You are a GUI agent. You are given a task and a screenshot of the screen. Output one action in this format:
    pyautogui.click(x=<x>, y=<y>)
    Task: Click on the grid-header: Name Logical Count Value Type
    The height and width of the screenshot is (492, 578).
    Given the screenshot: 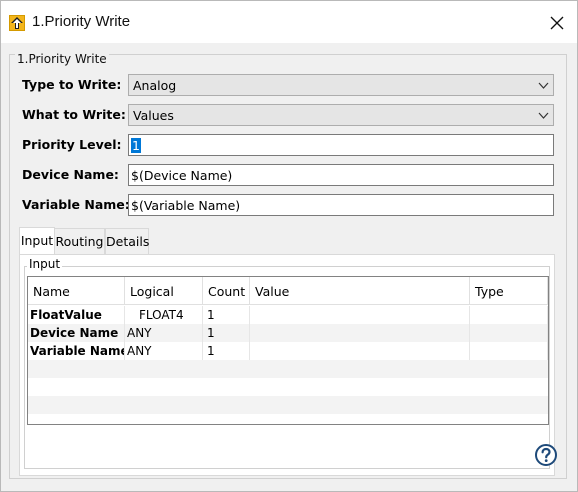 What is the action you would take?
    pyautogui.click(x=288, y=291)
    